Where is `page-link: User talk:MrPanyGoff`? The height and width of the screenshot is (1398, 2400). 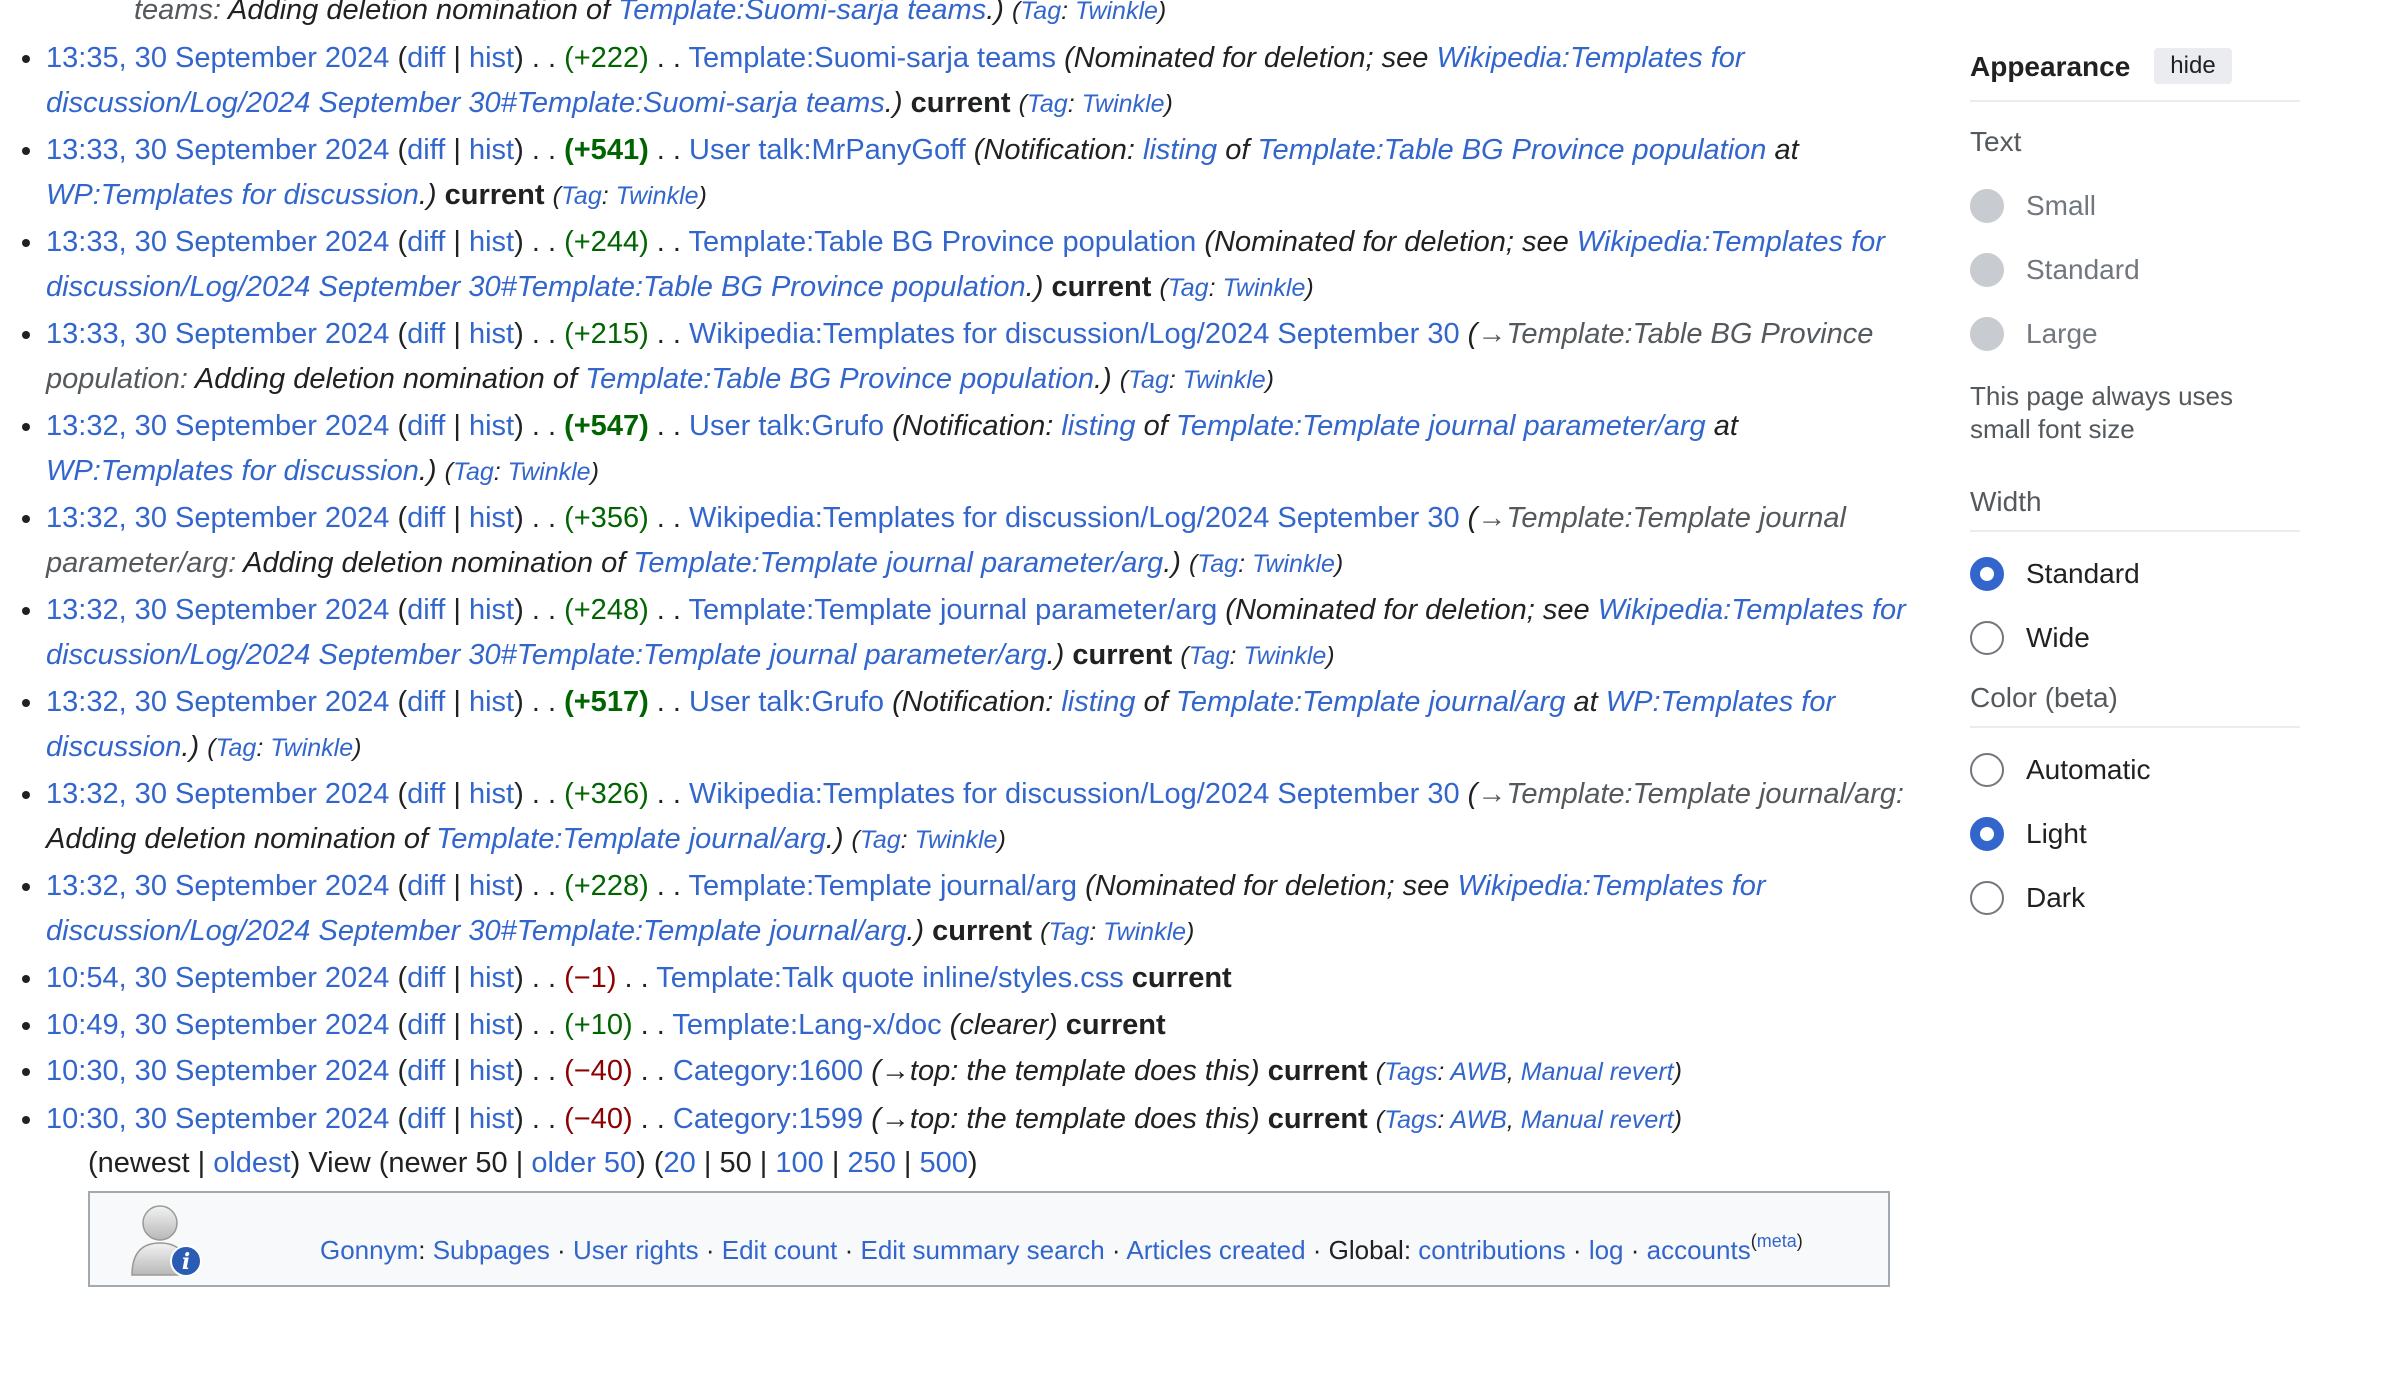 page-link: User talk:MrPanyGoff is located at coordinates (827, 150).